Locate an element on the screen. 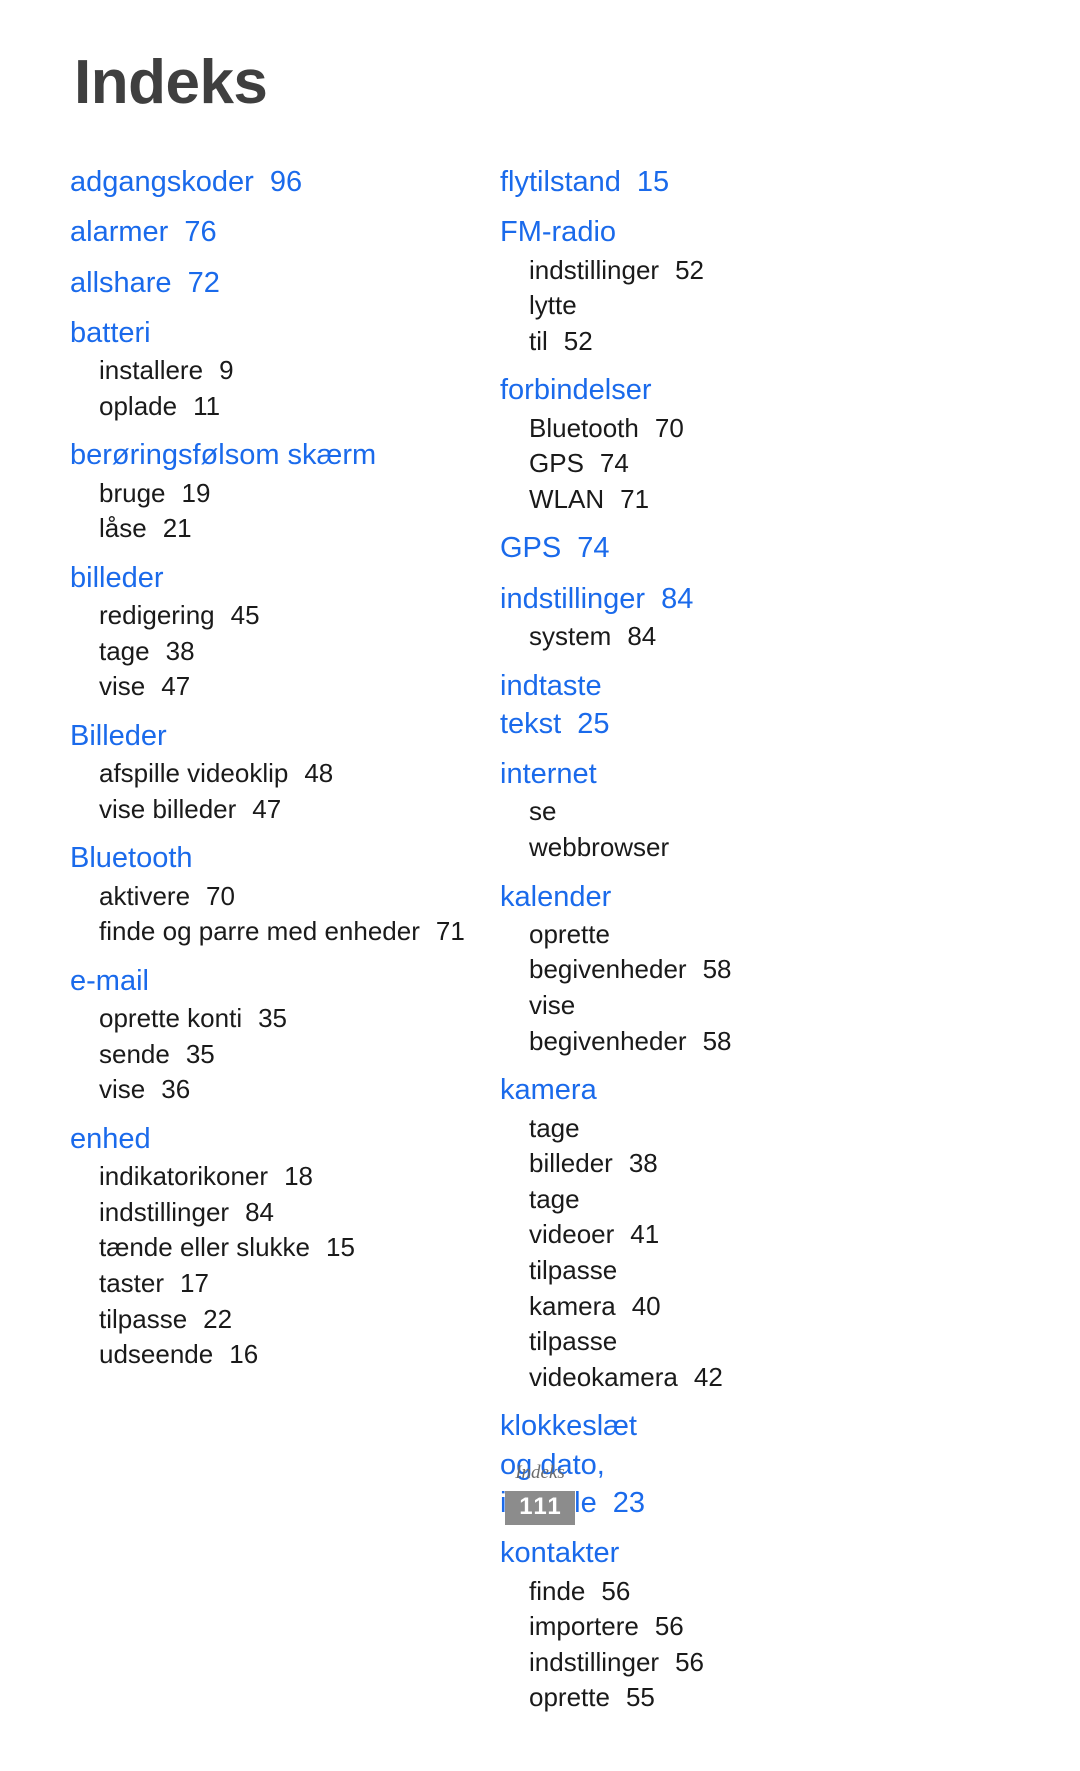 Image resolution: width=1080 pixels, height=1771 pixels. index-subentry-list: se webbrowser is located at coordinates (584, 829).